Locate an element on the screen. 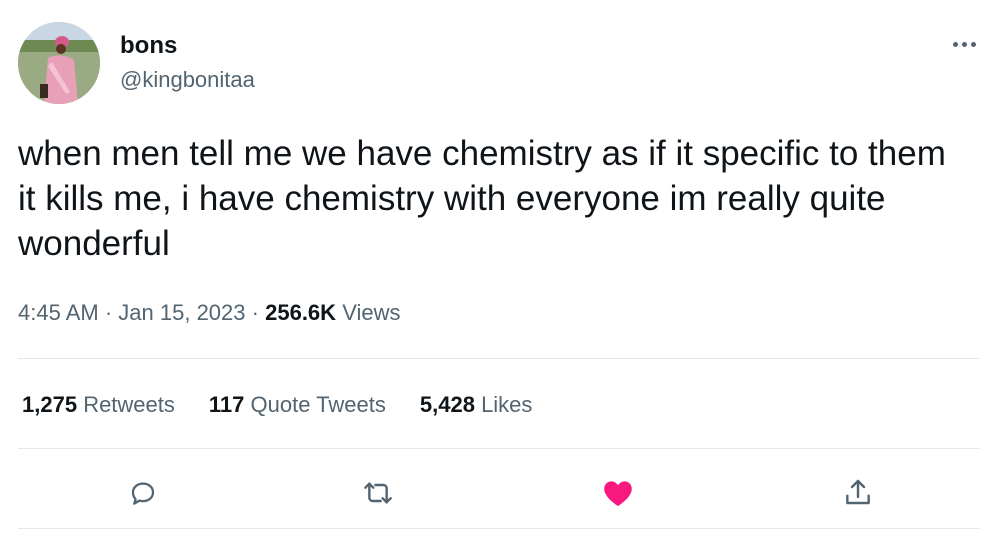  quote-tweets-stat: 117 Quote Tweets is located at coordinates (297, 405).